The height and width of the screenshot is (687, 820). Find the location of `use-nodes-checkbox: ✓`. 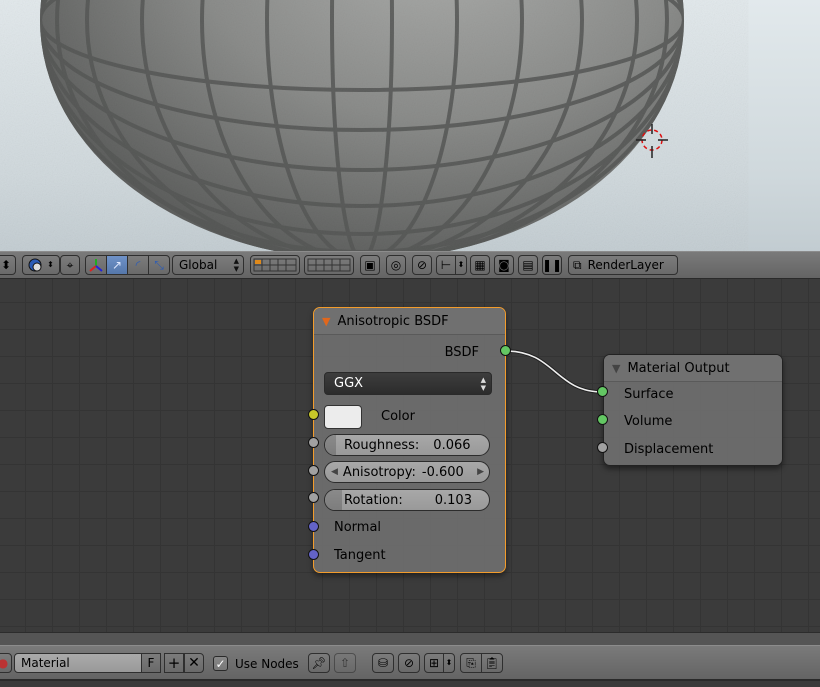

use-nodes-checkbox: ✓ is located at coordinates (220, 663).